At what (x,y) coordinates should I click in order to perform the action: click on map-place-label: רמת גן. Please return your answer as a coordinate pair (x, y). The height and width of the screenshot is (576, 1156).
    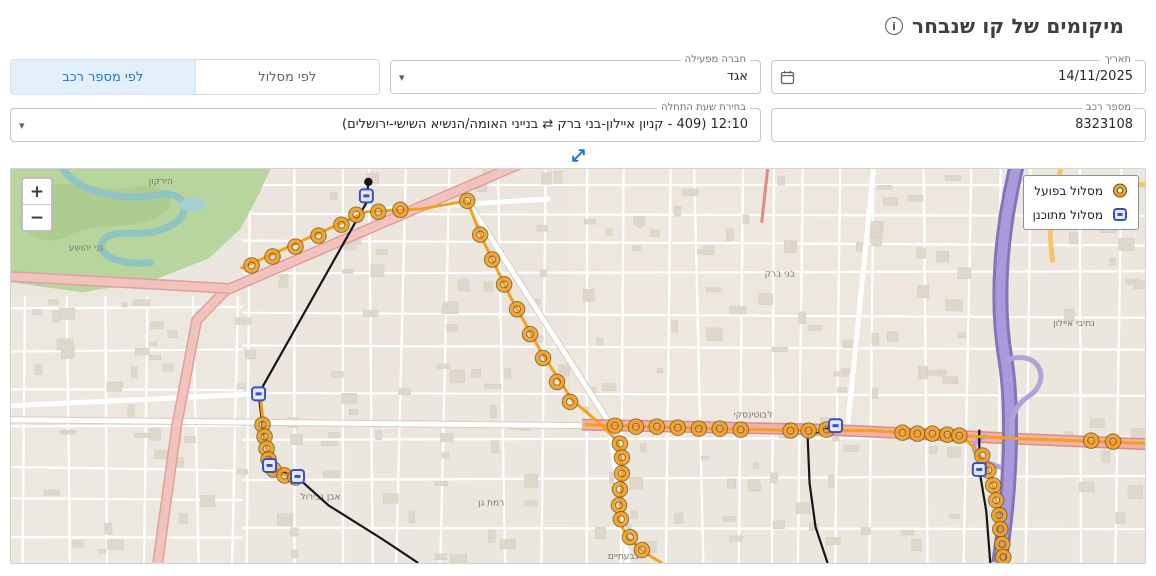
    Looking at the image, I should click on (491, 503).